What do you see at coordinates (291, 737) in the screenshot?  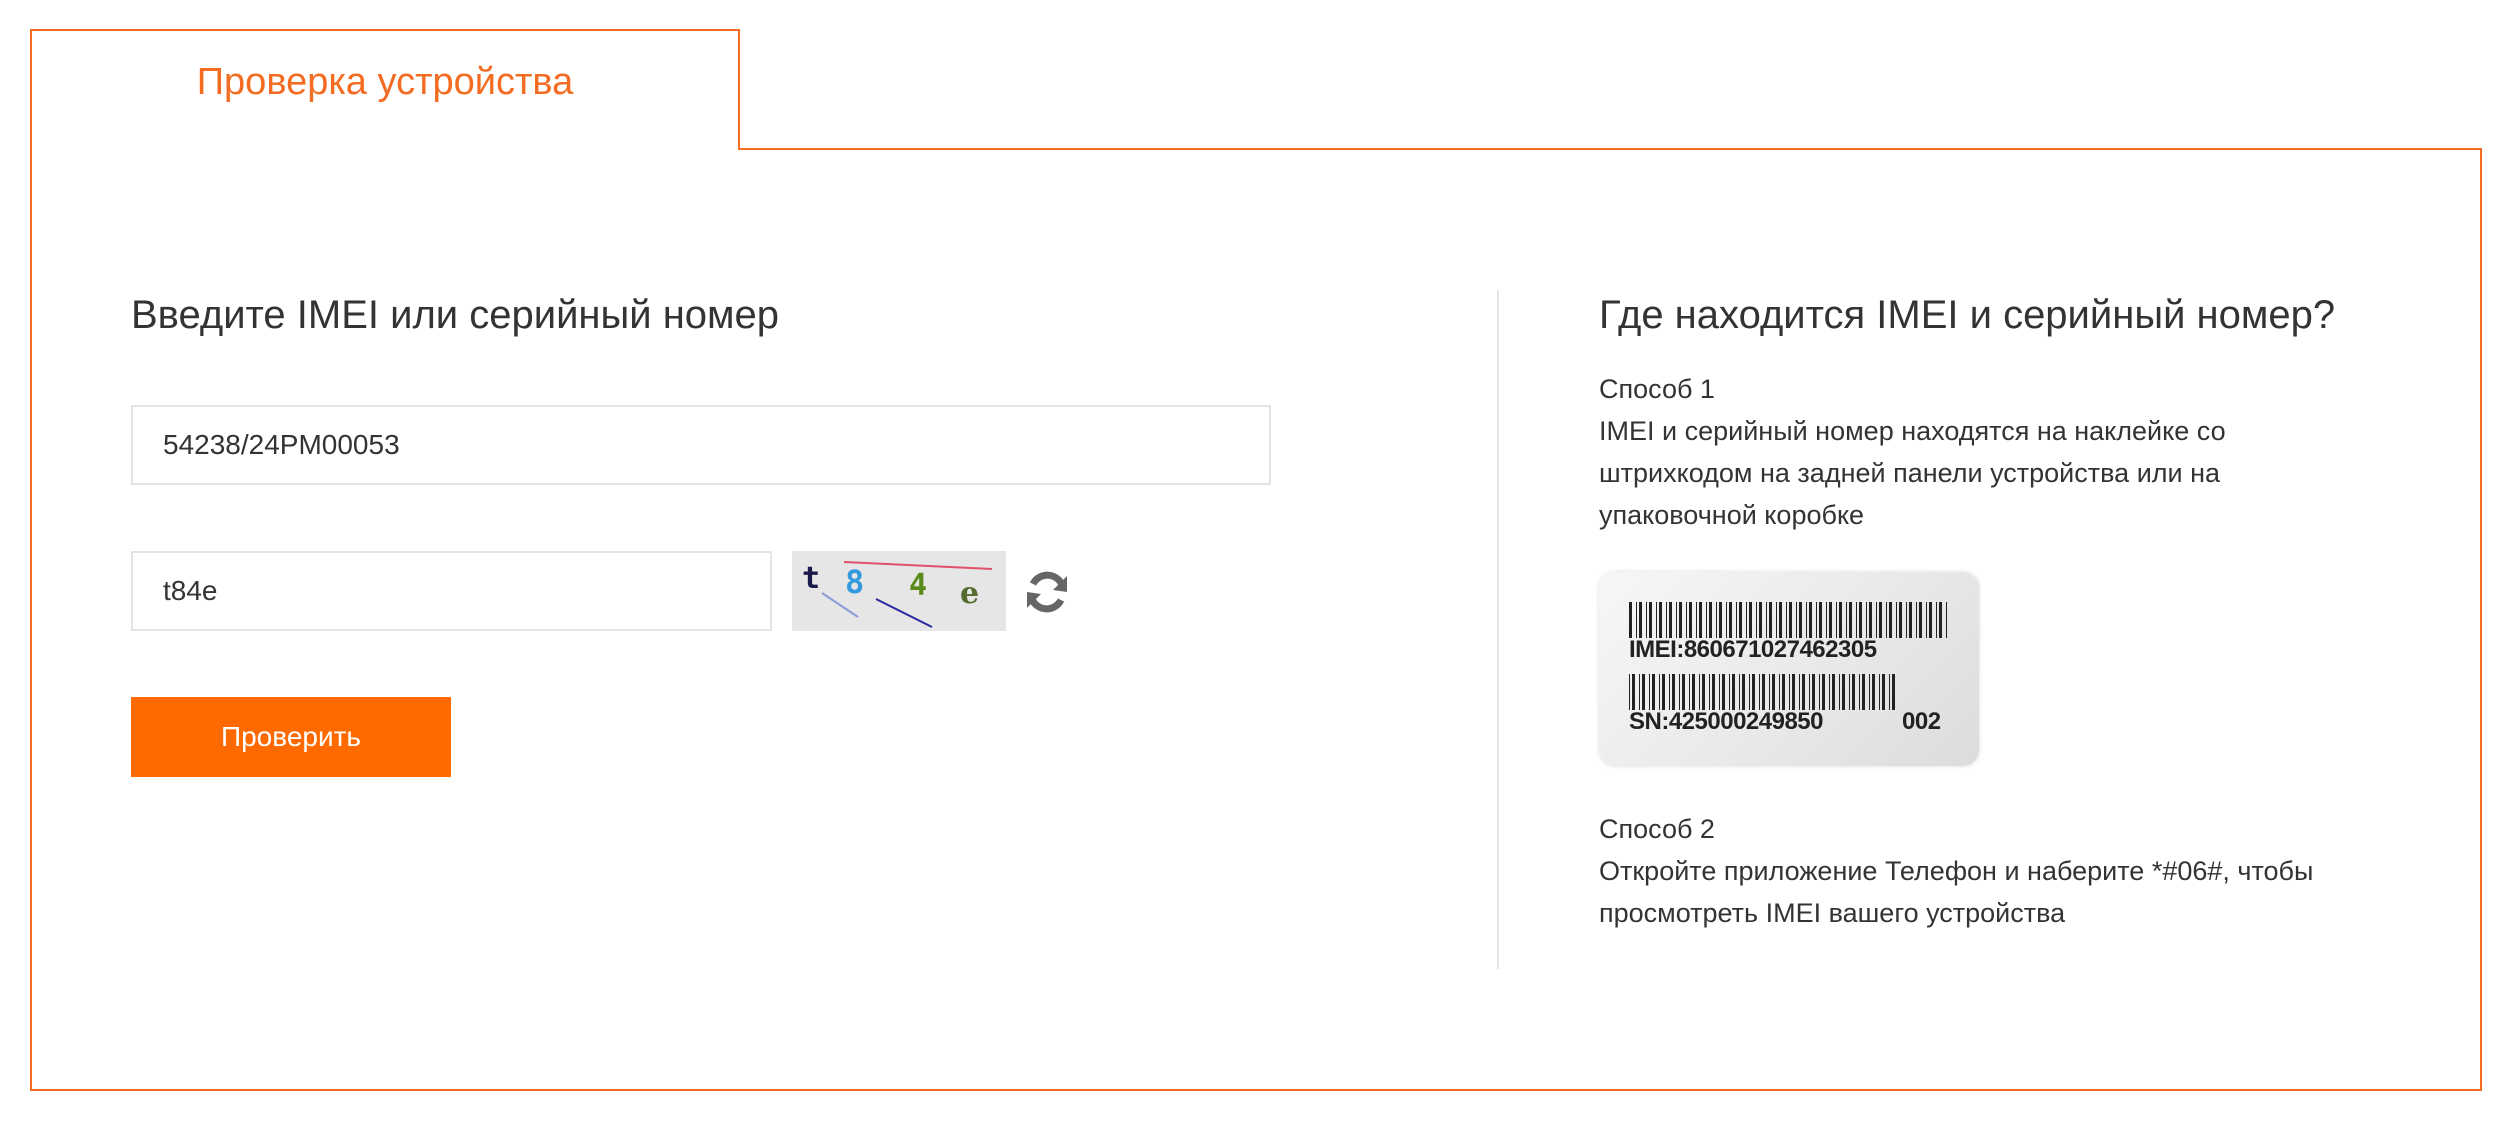 I see `check-button: Проверить` at bounding box center [291, 737].